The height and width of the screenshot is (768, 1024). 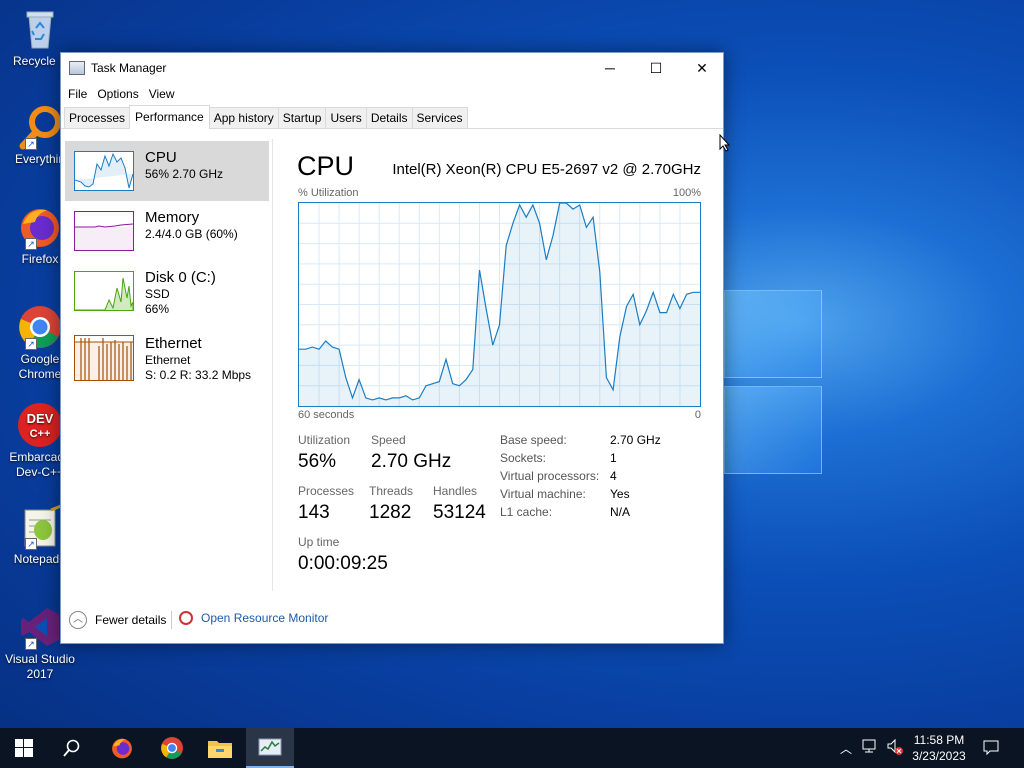 What do you see at coordinates (697, 415) in the screenshot?
I see `x-axis-right-label: 0` at bounding box center [697, 415].